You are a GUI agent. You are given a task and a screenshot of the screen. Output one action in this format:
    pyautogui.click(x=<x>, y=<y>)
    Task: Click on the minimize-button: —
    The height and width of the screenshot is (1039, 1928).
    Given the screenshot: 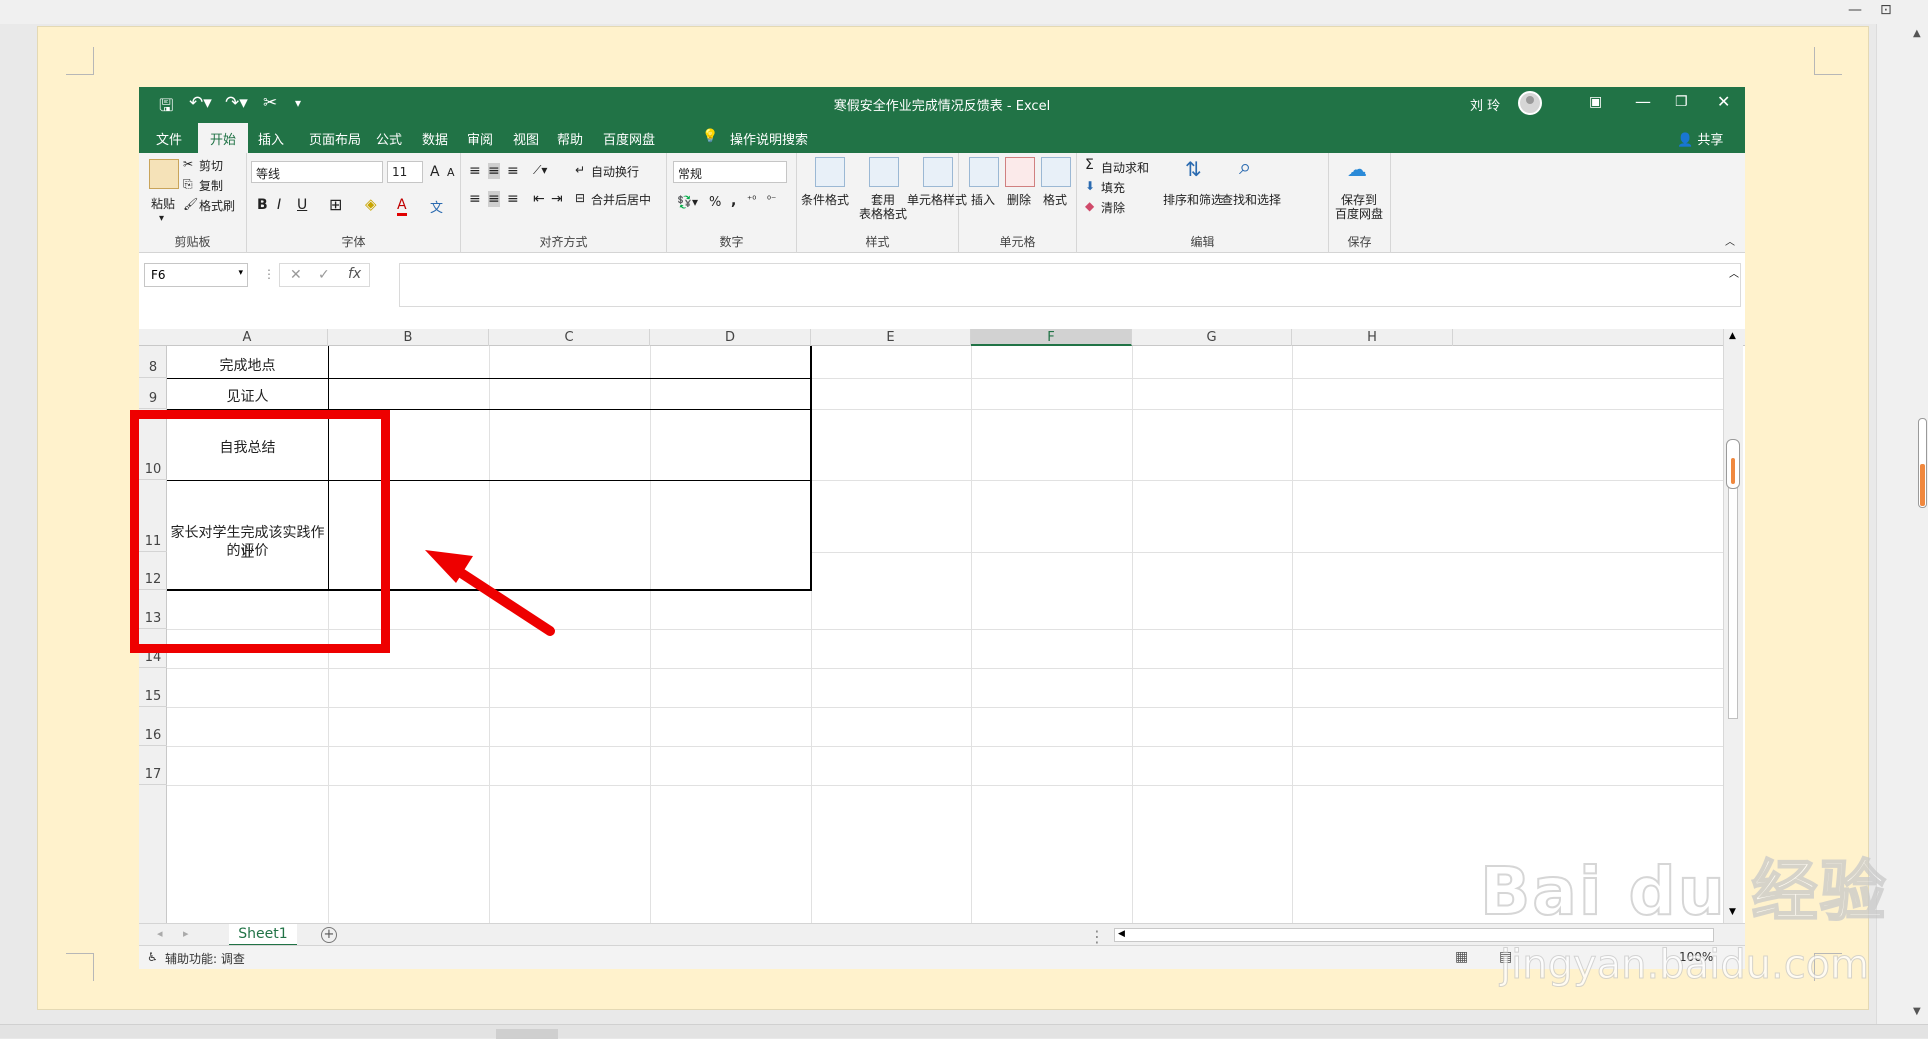 What is the action you would take?
    pyautogui.click(x=1643, y=101)
    